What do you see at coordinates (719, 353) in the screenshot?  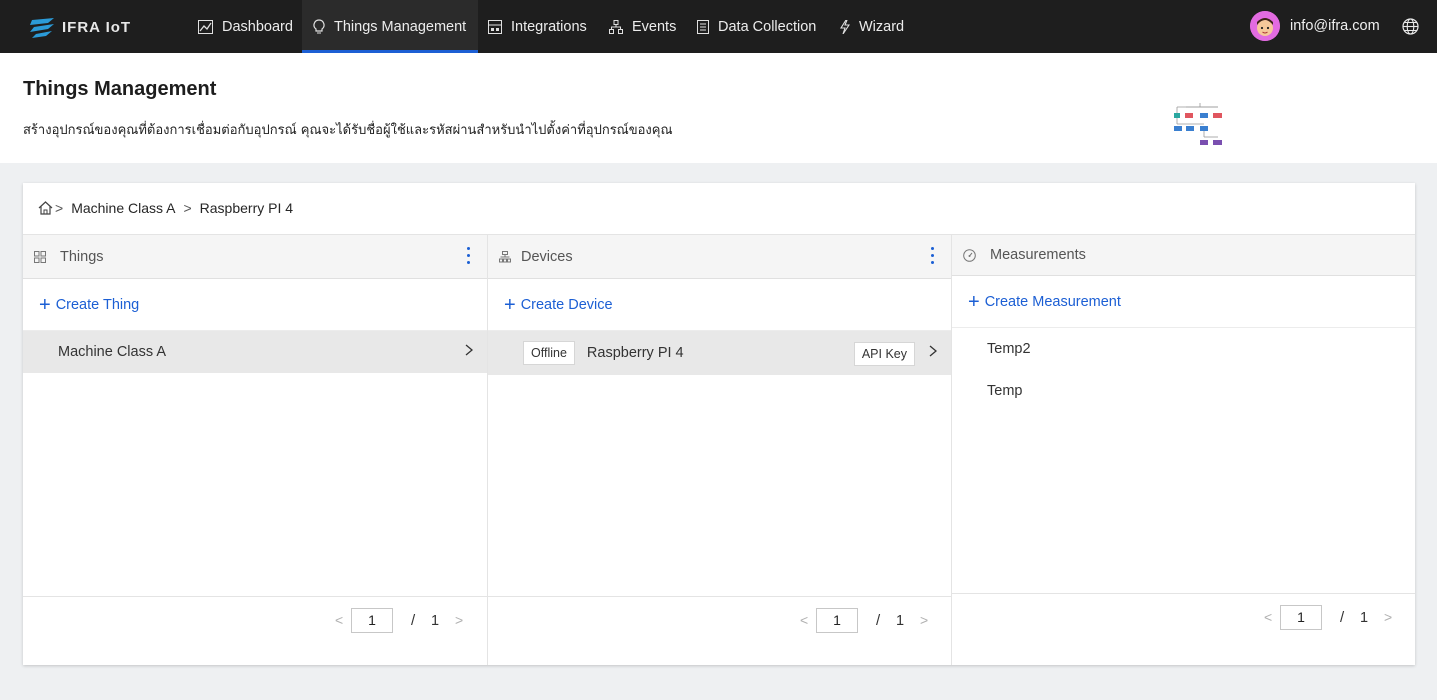 I see `device-row: Offline Raspberry PI 4 API Key` at bounding box center [719, 353].